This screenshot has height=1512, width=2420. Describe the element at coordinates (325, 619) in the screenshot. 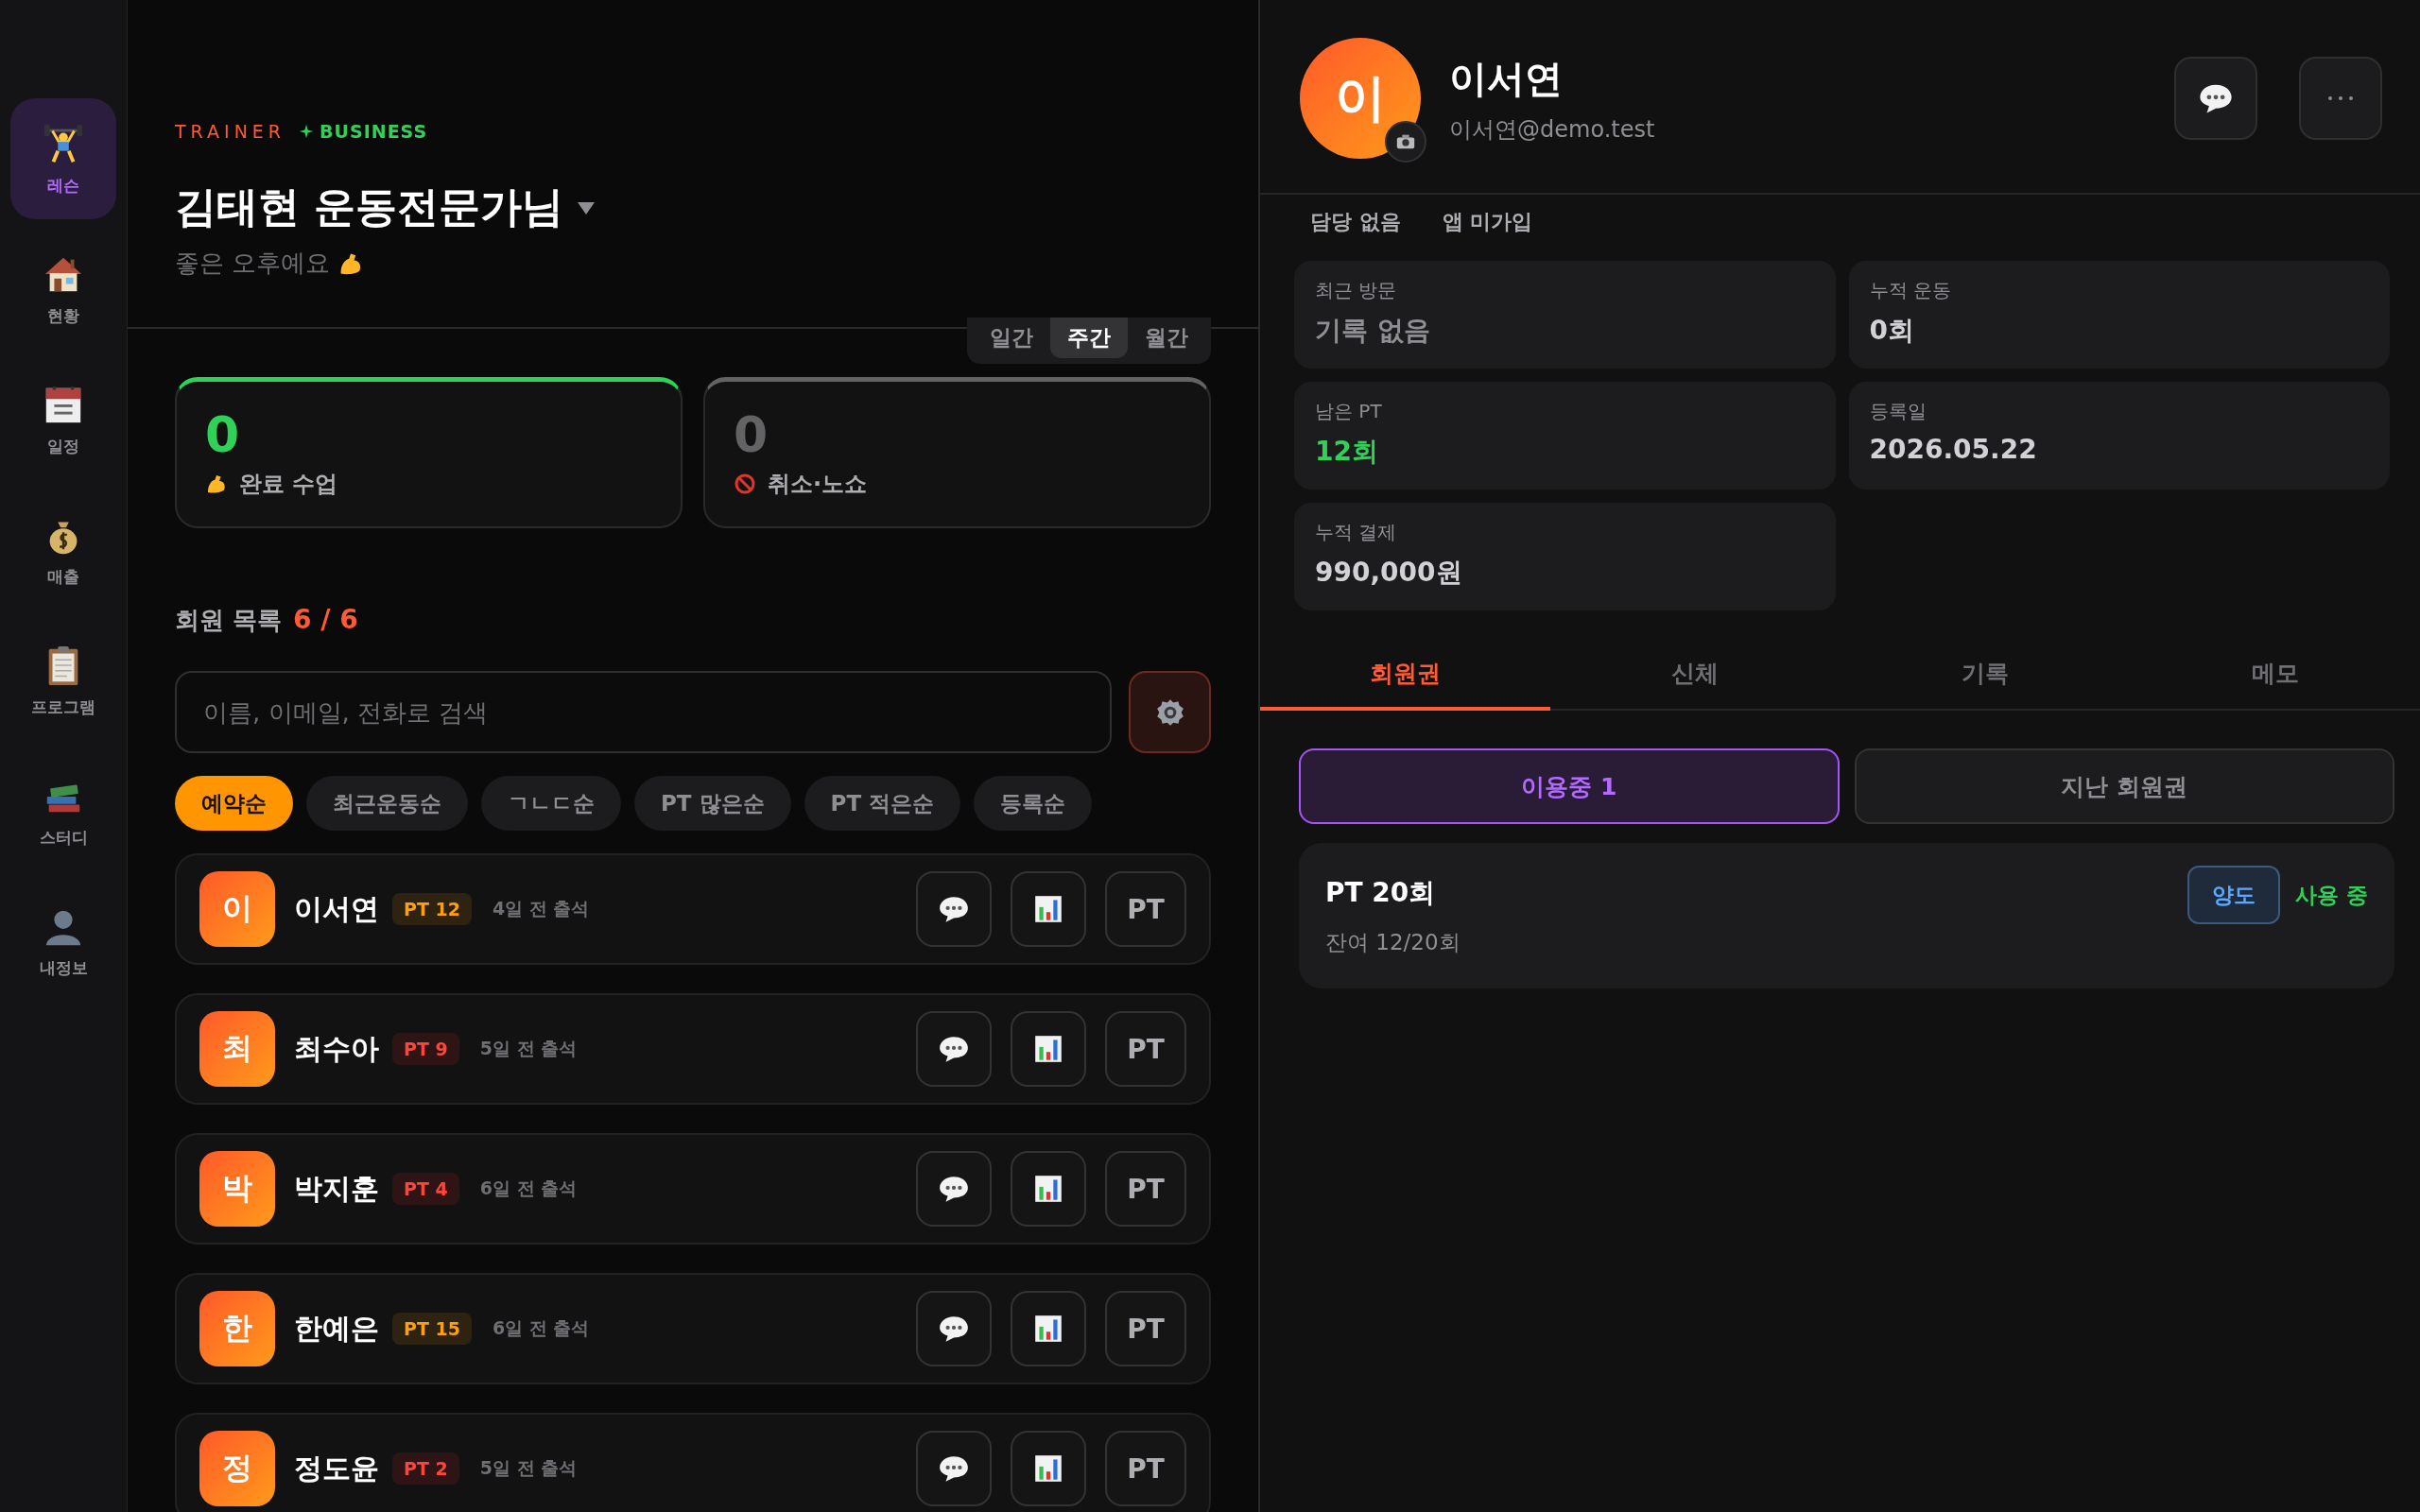

I see `member-count: 6 / 6` at that location.